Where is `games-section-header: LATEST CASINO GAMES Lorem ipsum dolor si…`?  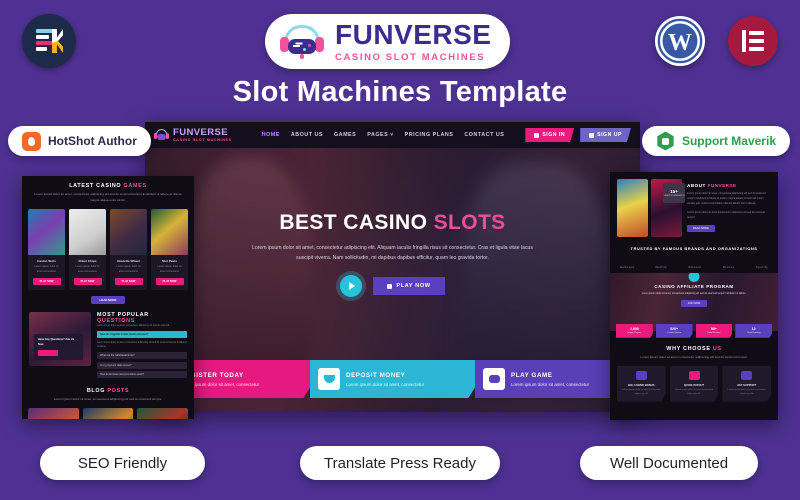 games-section-header: LATEST CASINO GAMES Lorem ipsum dolor si… is located at coordinates (108, 192).